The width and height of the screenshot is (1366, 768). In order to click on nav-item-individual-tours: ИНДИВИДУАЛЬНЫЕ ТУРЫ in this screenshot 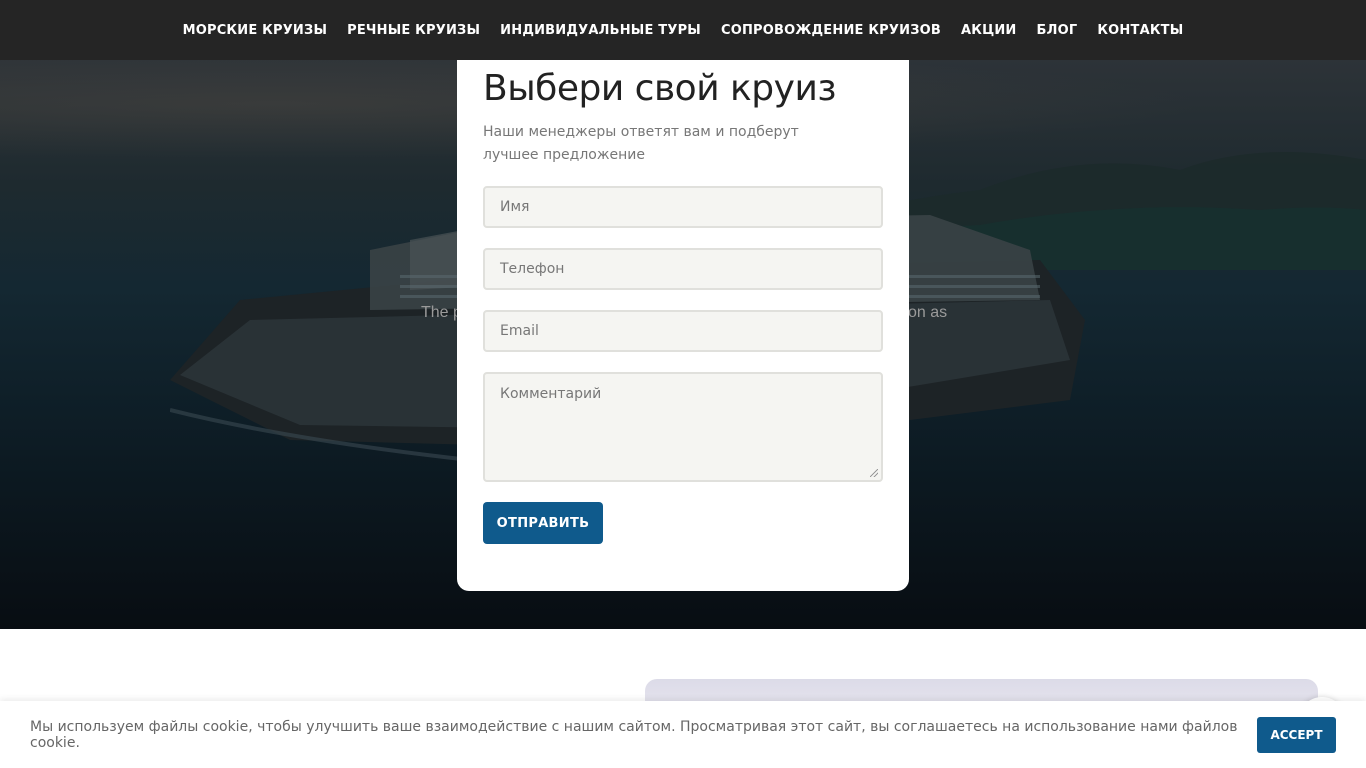, I will do `click(600, 30)`.